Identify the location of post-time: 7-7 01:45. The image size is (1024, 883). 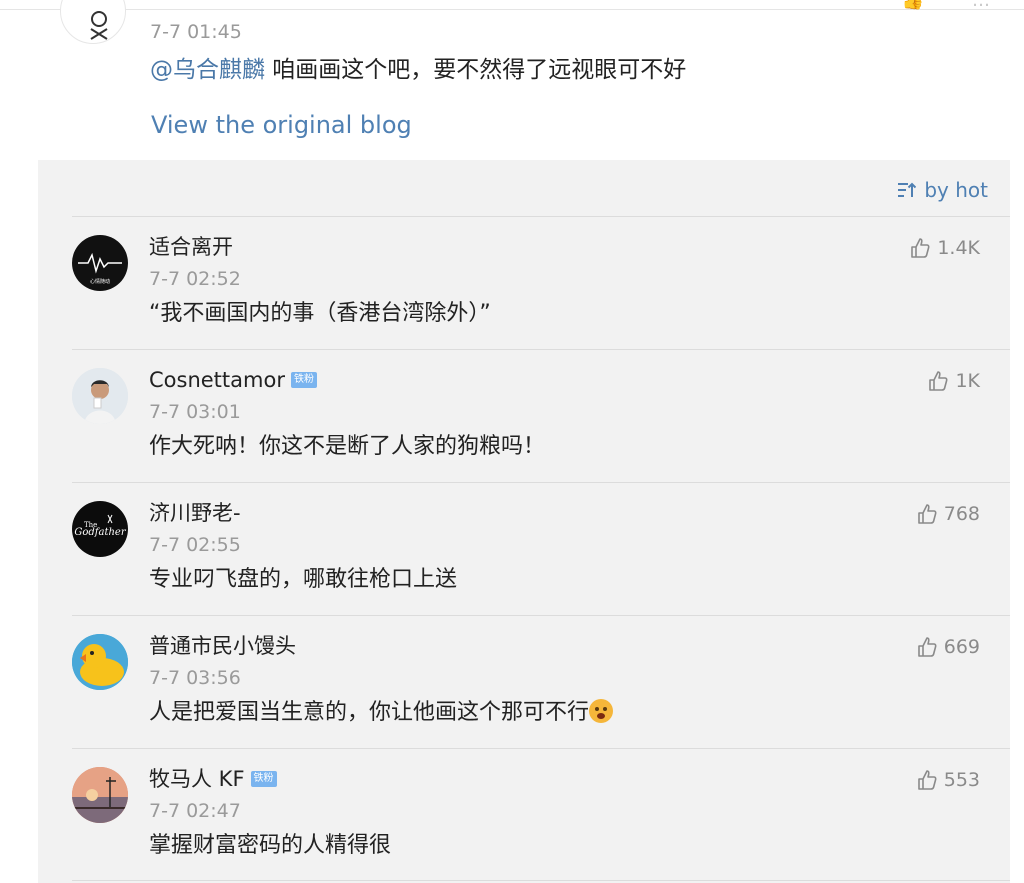
(196, 32).